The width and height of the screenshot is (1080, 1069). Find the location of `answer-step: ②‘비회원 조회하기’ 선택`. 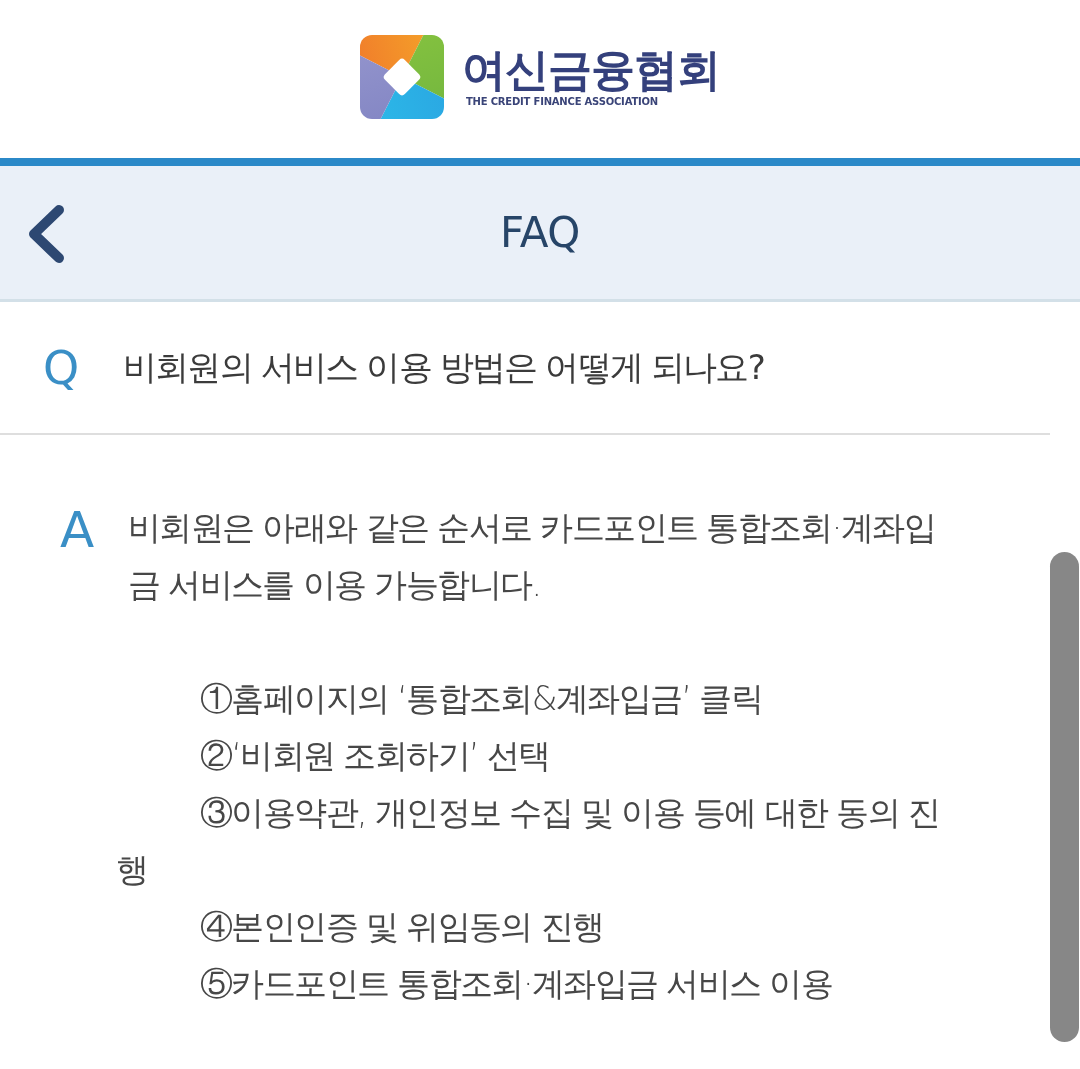

answer-step: ②‘비회원 조회하기’ 선택 is located at coordinates (533, 755).